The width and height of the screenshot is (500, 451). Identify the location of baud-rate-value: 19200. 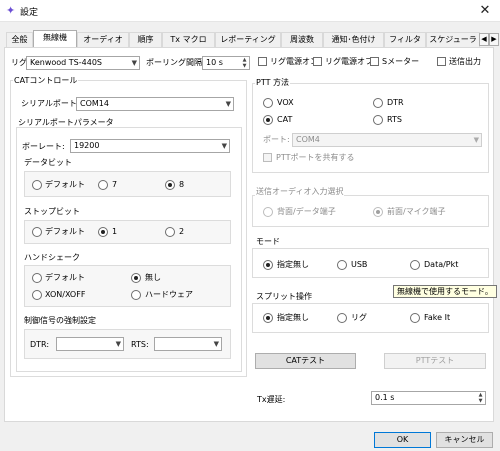
(87, 145).